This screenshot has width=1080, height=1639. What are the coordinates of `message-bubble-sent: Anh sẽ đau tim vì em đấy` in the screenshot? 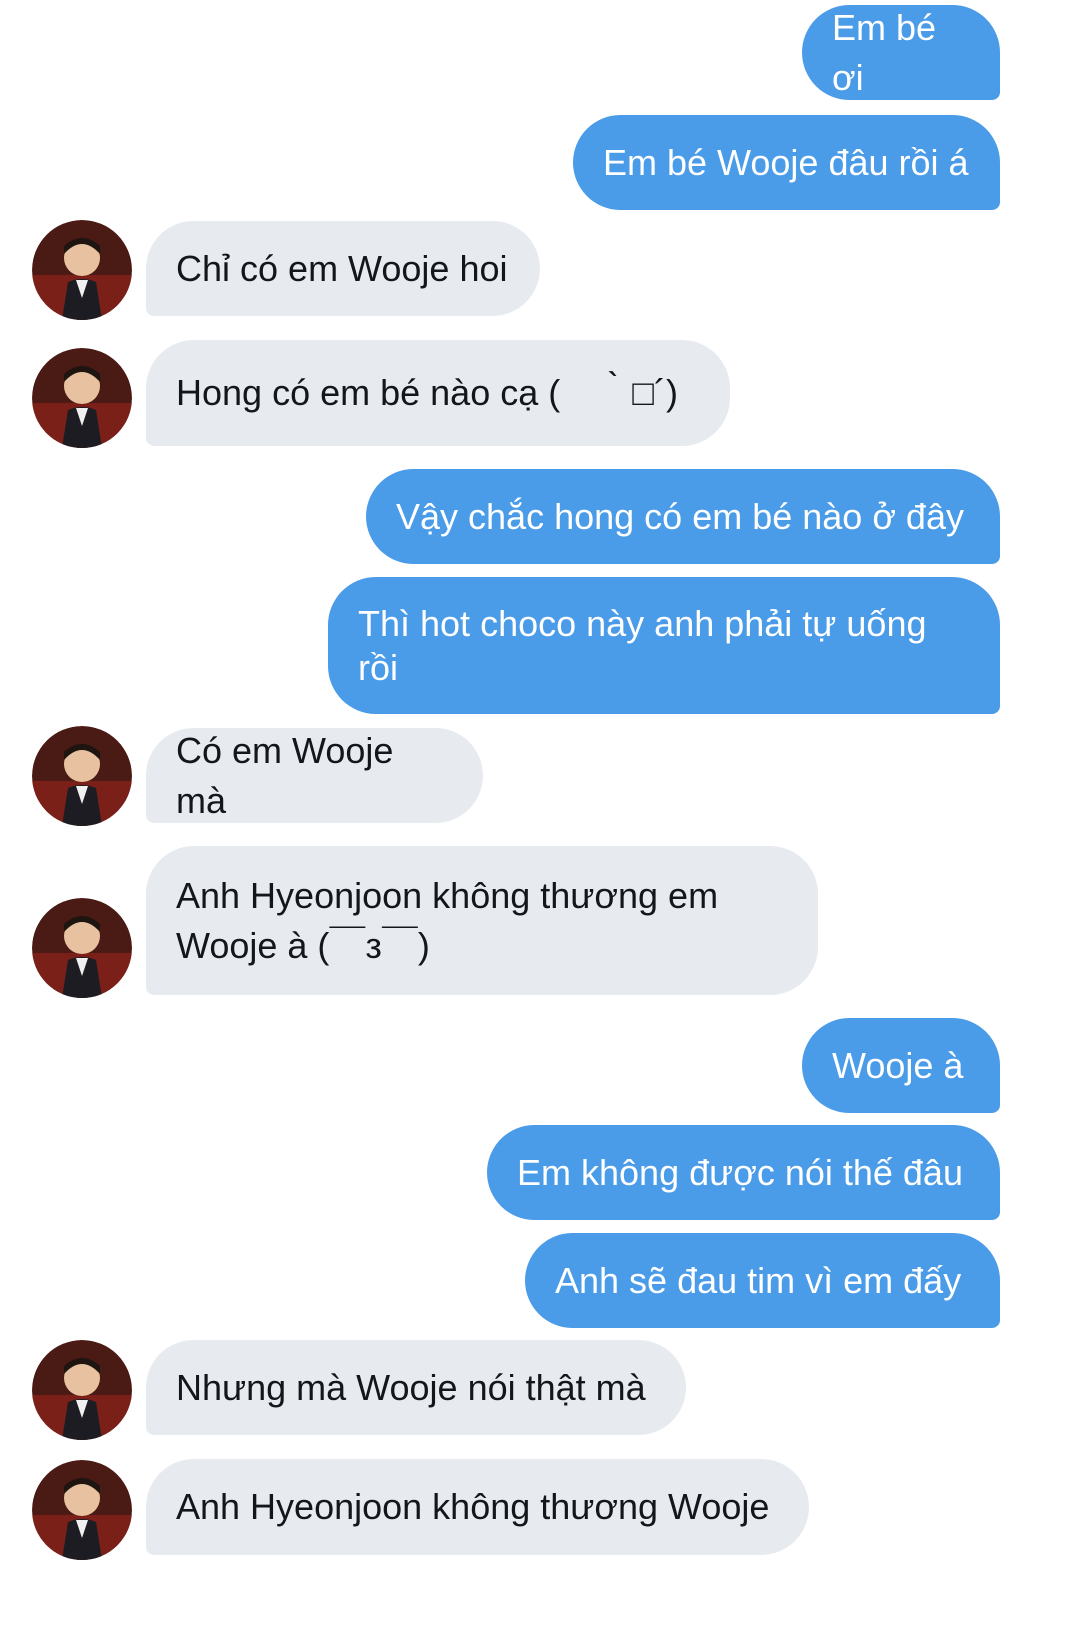 It's located at (762, 1280).